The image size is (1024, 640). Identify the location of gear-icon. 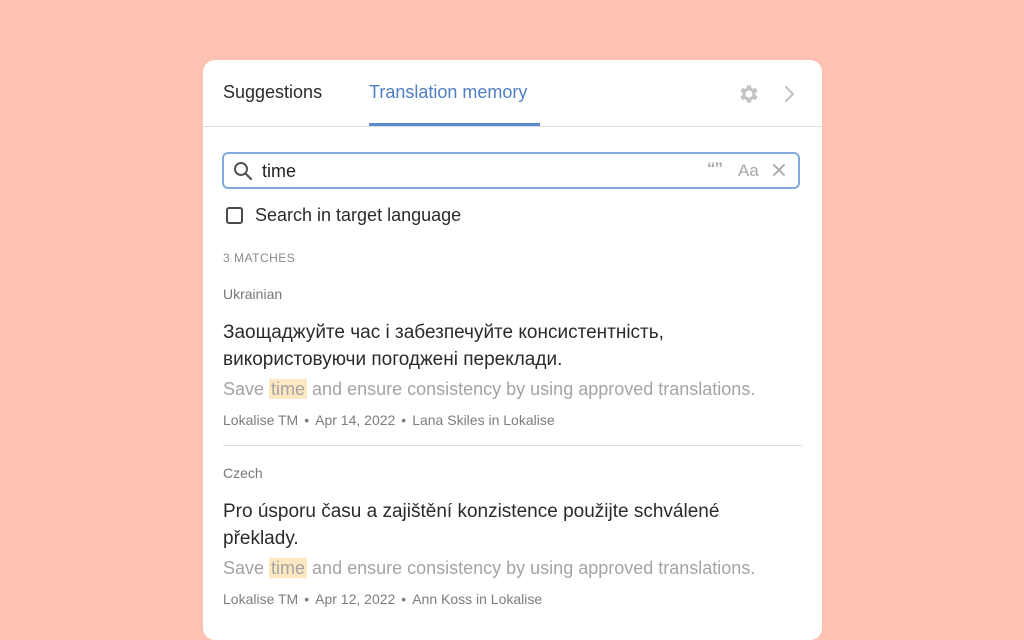
(749, 94).